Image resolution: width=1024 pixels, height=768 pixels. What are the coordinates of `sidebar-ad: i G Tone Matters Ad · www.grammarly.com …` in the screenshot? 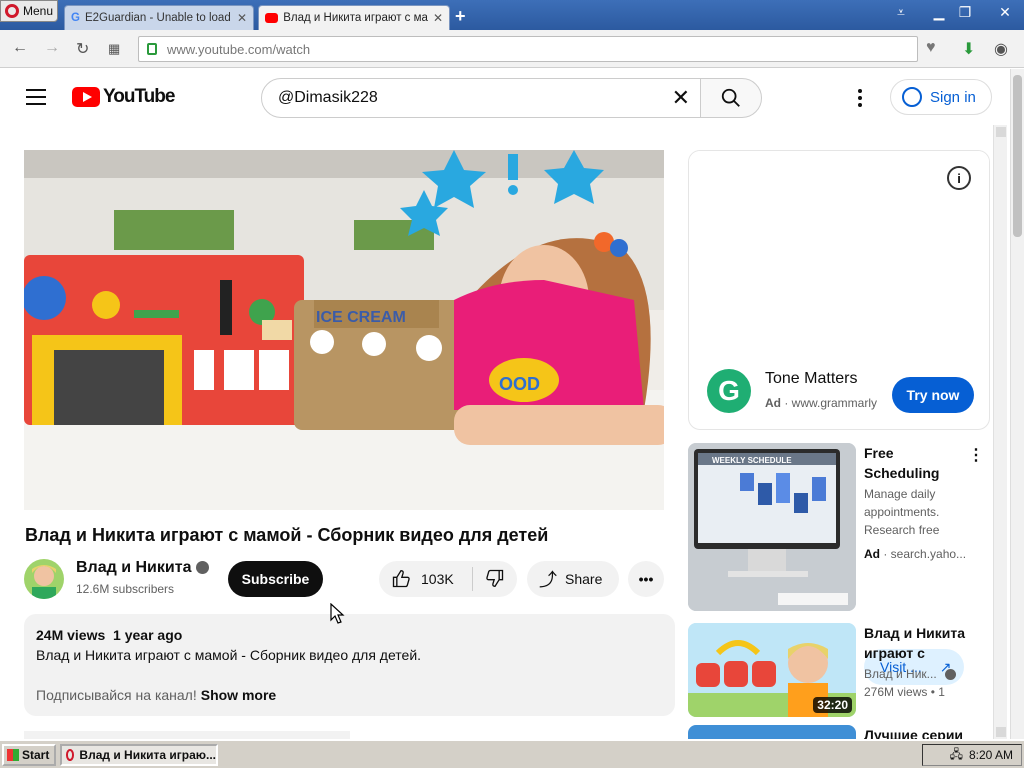 It's located at (839, 290).